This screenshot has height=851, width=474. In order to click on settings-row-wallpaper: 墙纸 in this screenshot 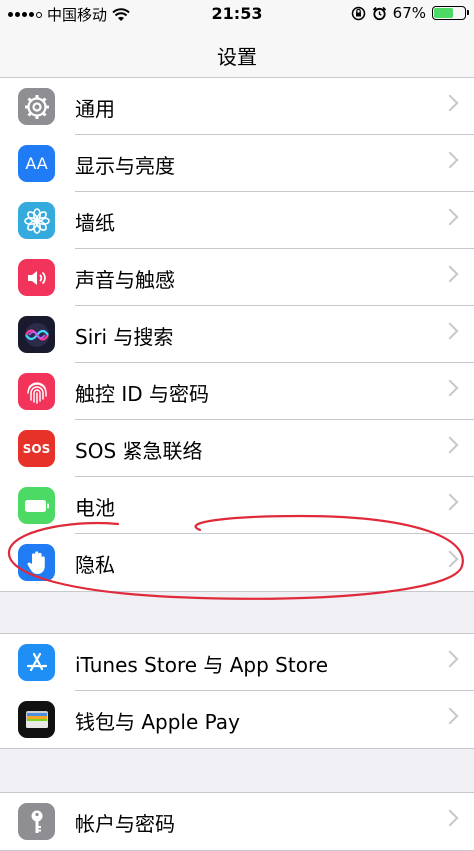, I will do `click(237, 220)`.